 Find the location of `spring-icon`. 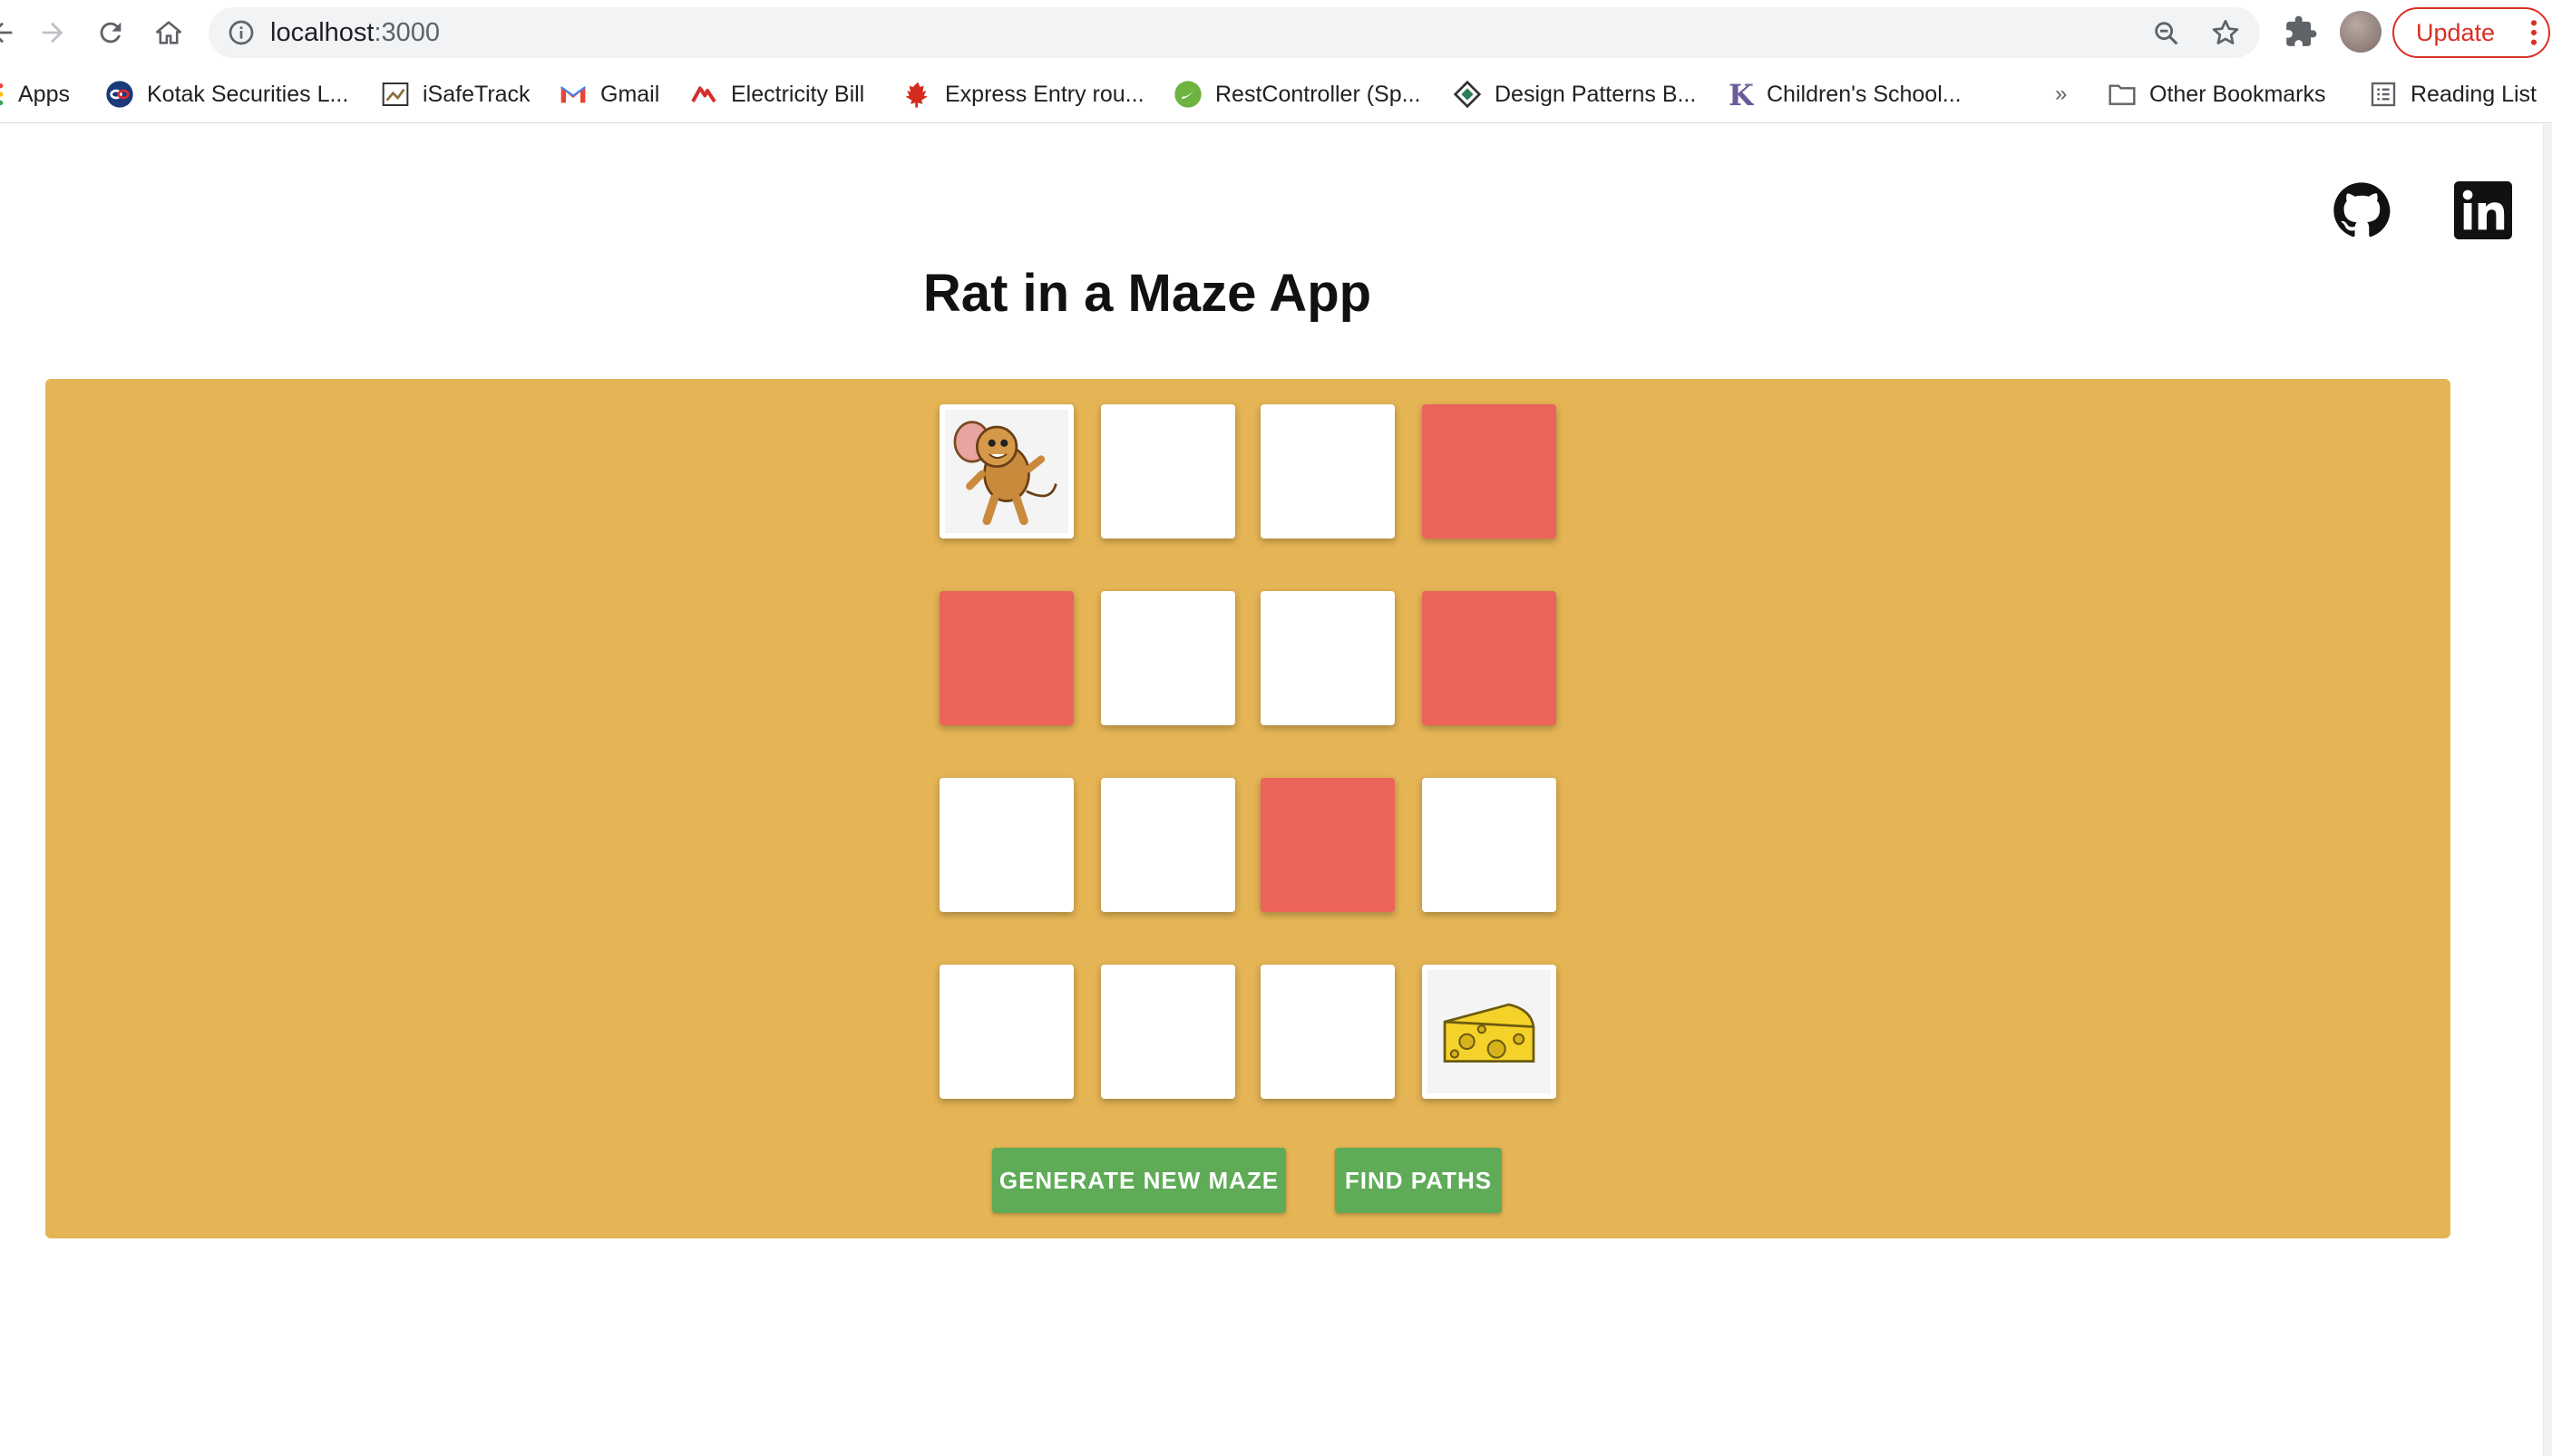

spring-icon is located at coordinates (1188, 94).